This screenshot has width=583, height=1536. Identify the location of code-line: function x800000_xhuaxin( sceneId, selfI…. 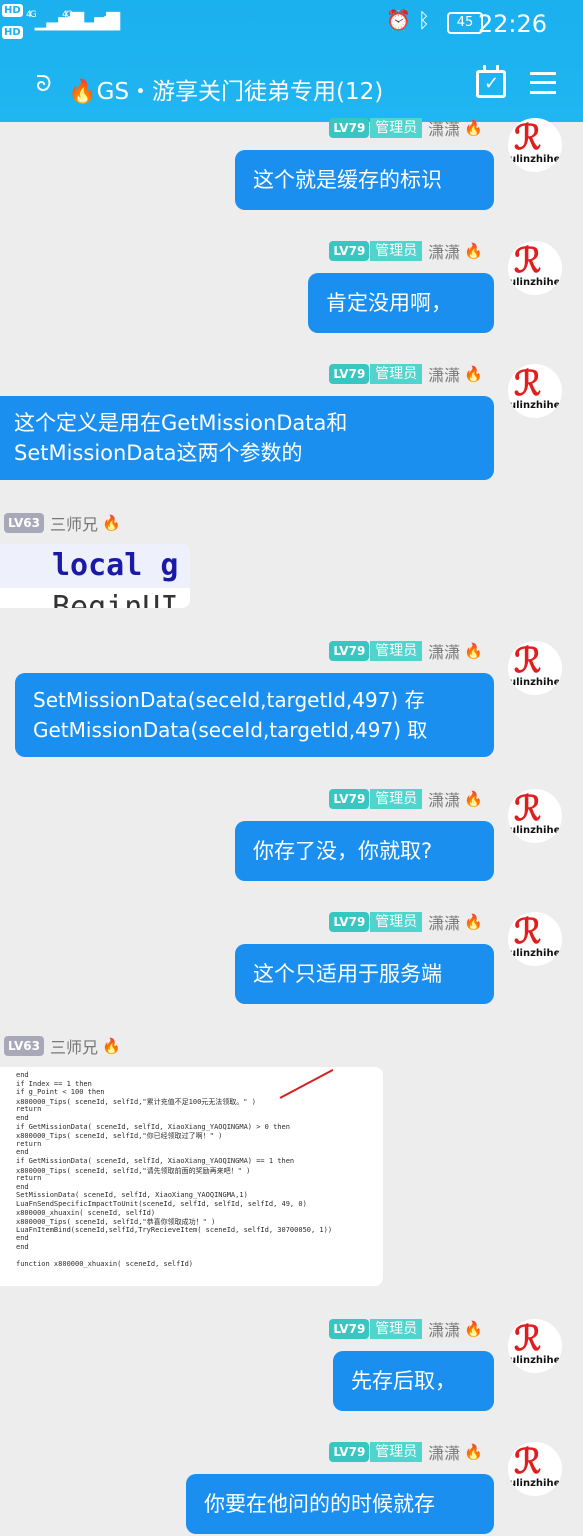
(105, 1264).